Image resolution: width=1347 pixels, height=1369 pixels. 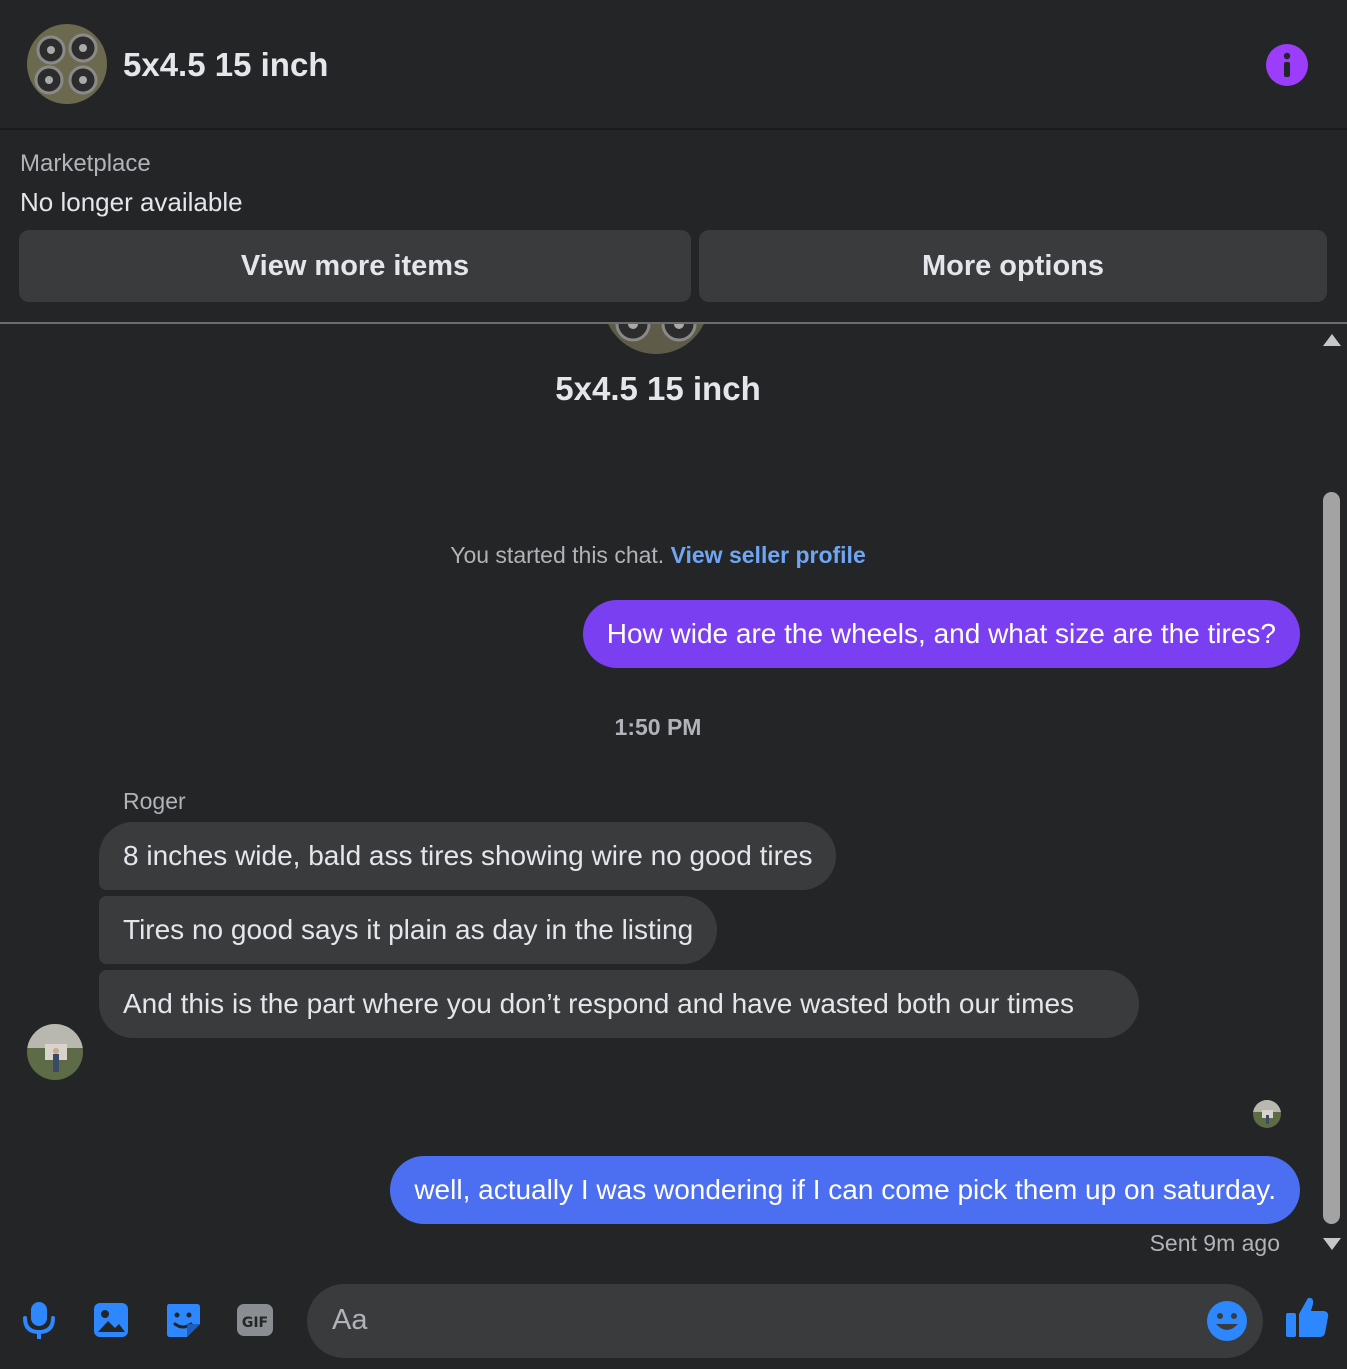 I want to click on message-input-placeholder: Aa, so click(x=350, y=1320).